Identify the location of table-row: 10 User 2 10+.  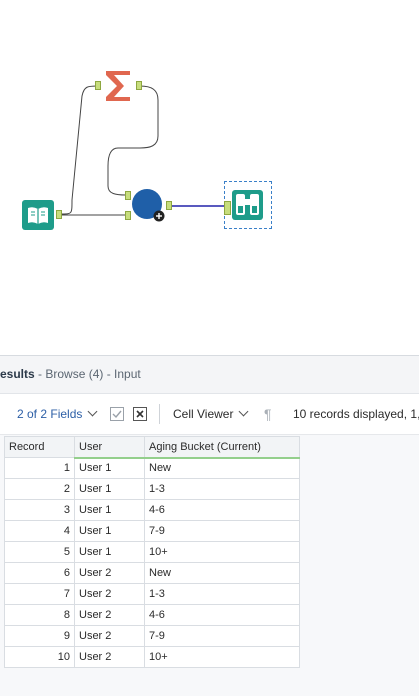
(152, 657).